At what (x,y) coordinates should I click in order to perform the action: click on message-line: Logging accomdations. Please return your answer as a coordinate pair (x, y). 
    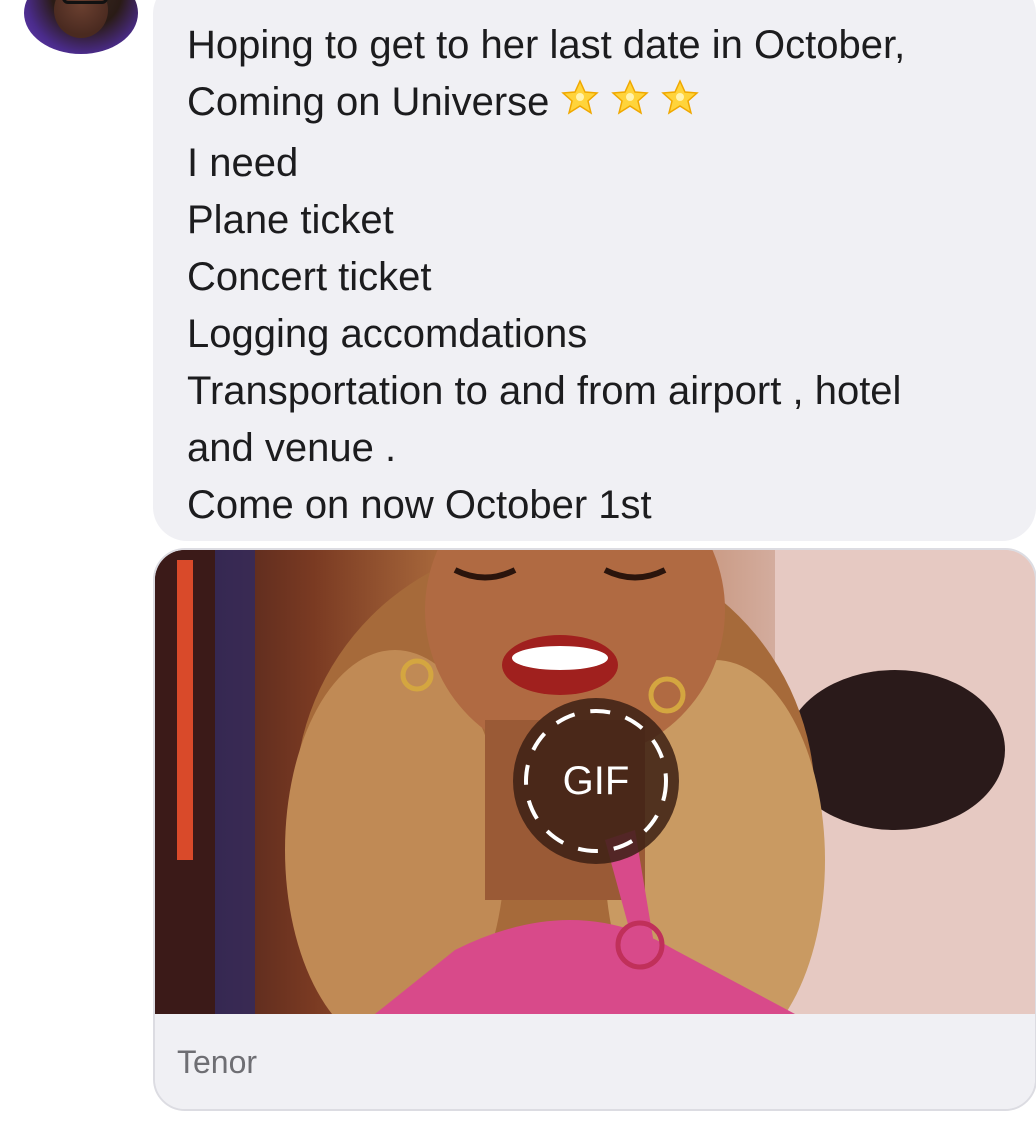
    Looking at the image, I should click on (387, 334).